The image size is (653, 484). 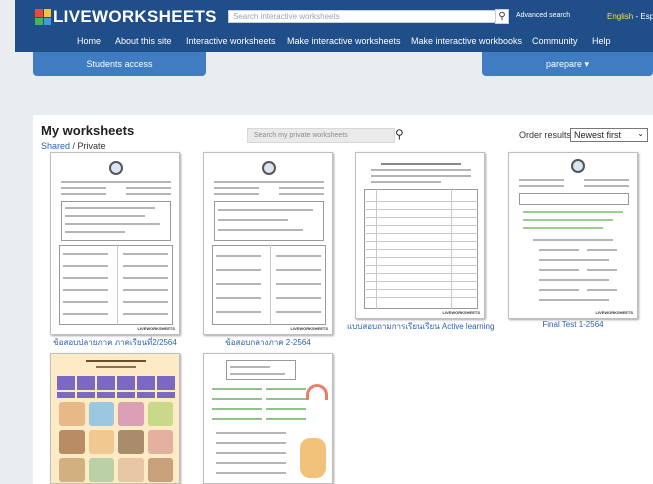 I want to click on language-switch: English - Españo, so click(x=630, y=16).